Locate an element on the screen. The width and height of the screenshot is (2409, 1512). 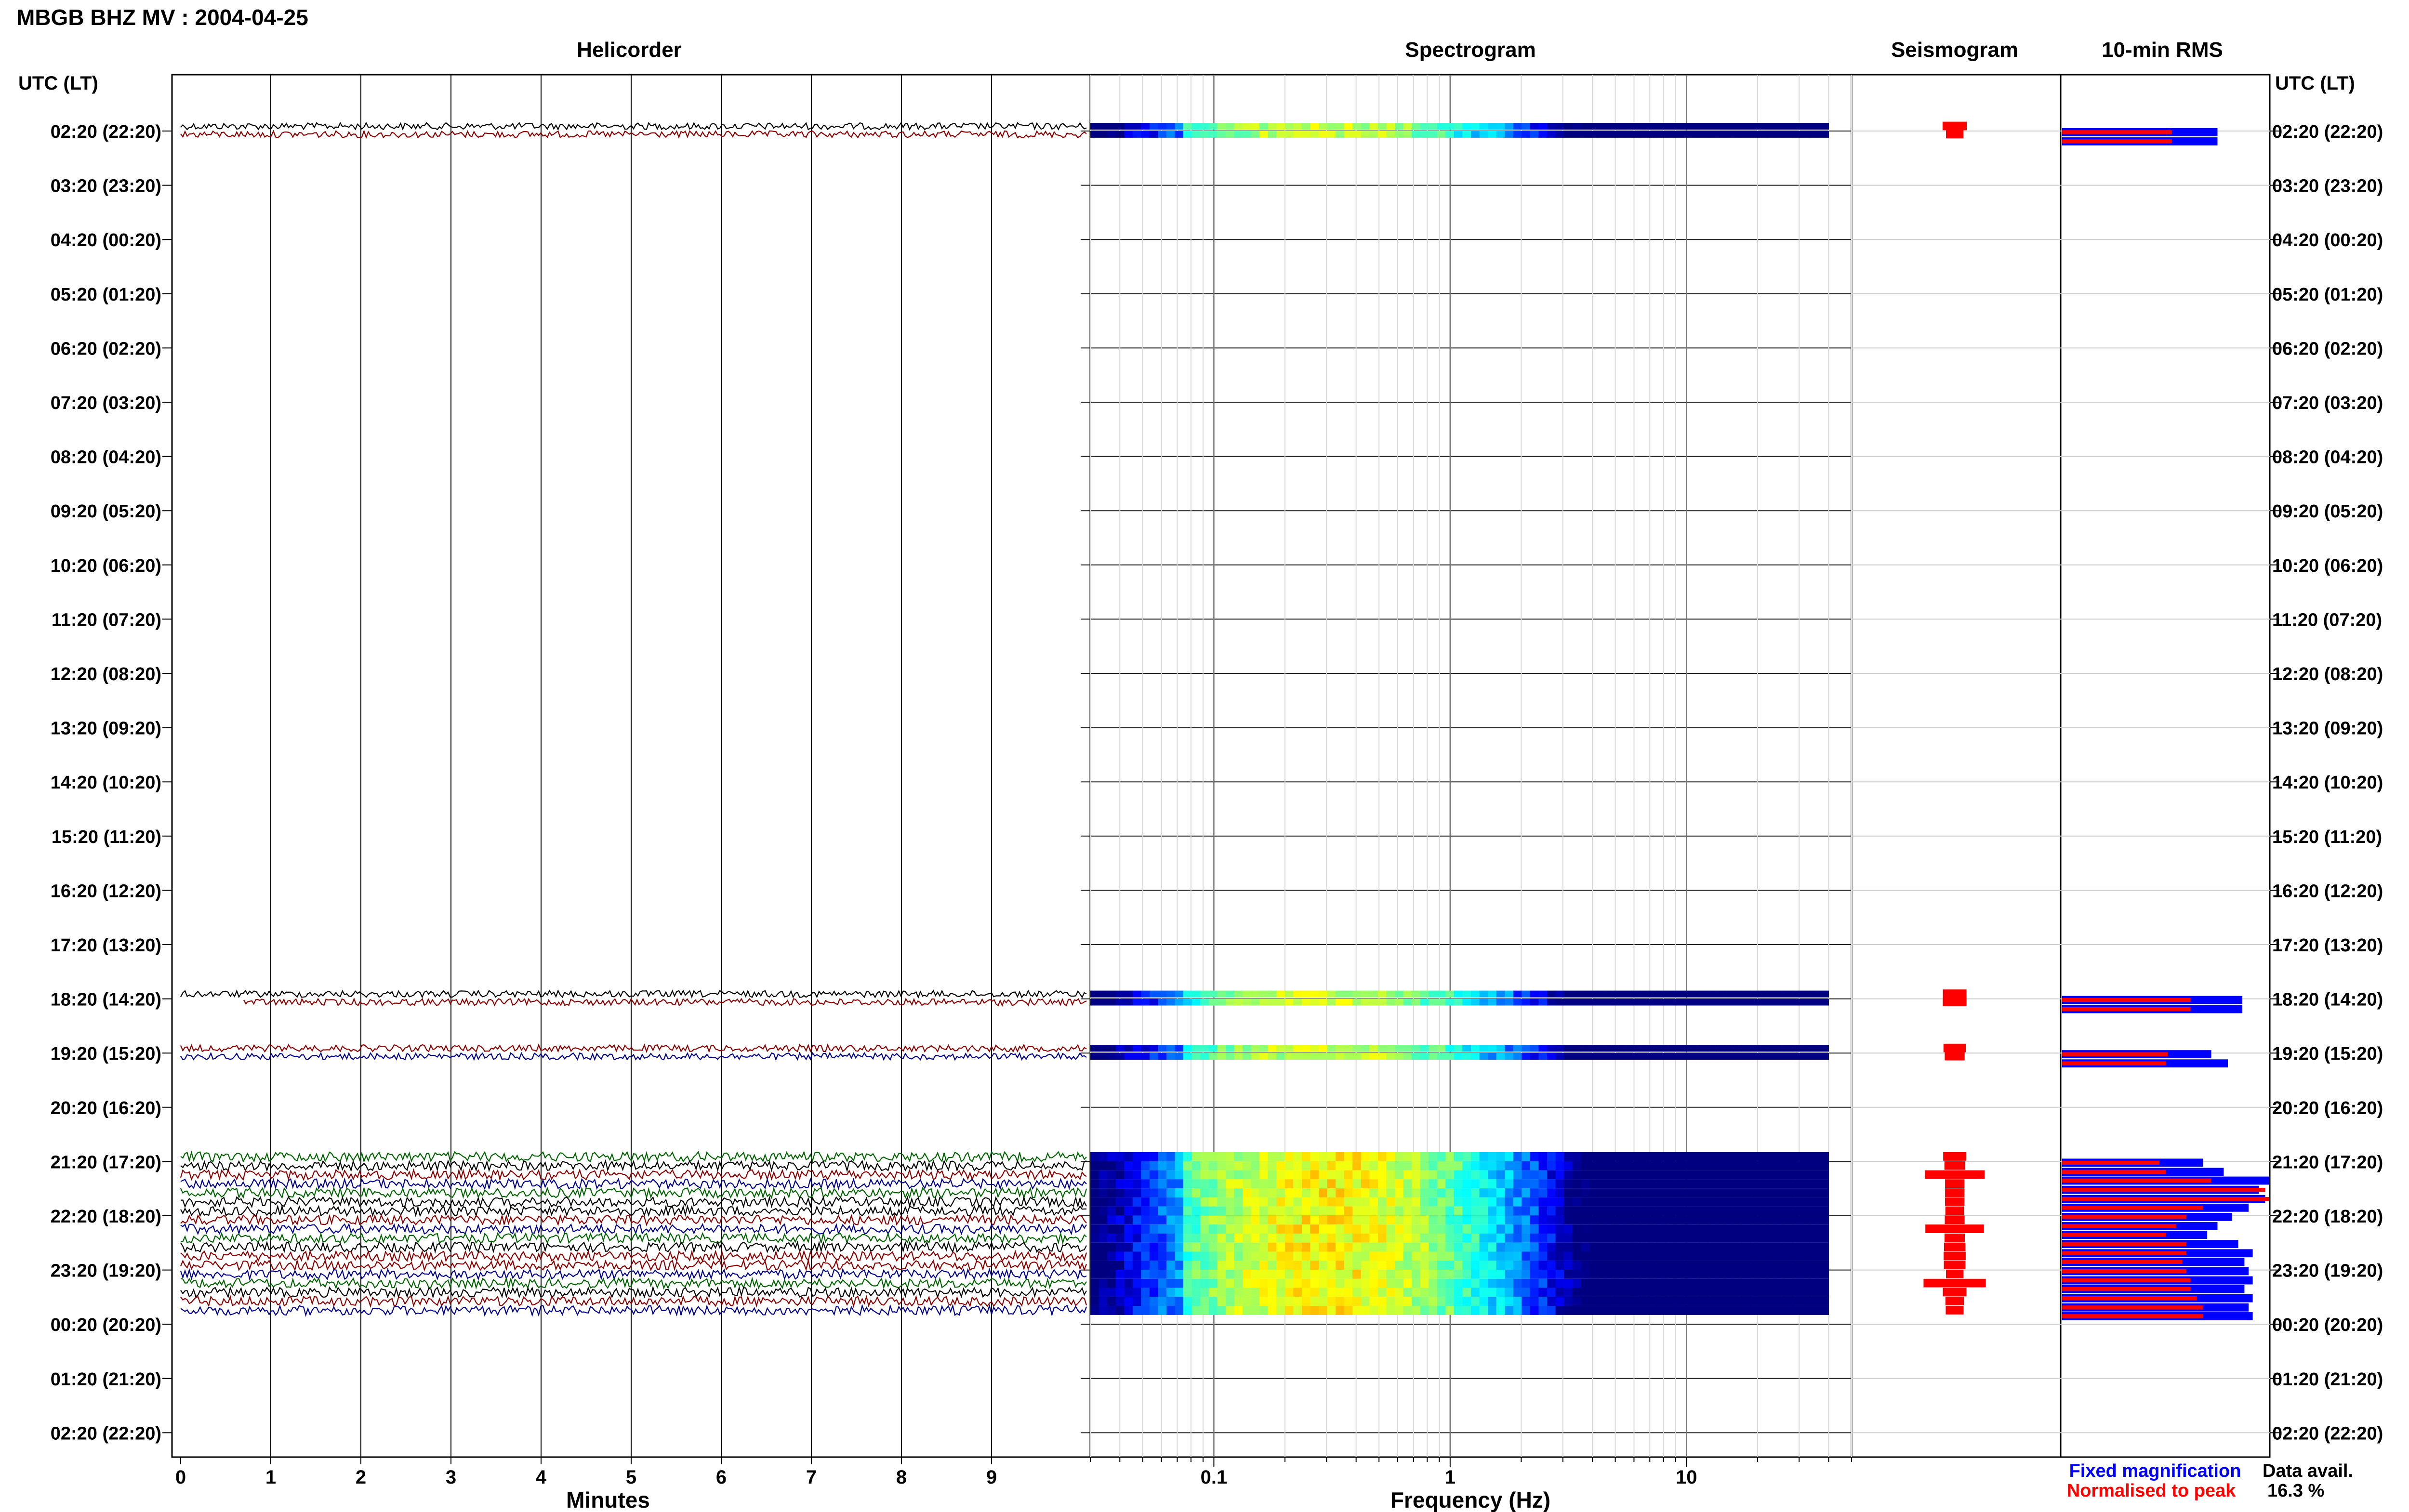
left-axis-header: UTC (LT) is located at coordinates (58, 83).